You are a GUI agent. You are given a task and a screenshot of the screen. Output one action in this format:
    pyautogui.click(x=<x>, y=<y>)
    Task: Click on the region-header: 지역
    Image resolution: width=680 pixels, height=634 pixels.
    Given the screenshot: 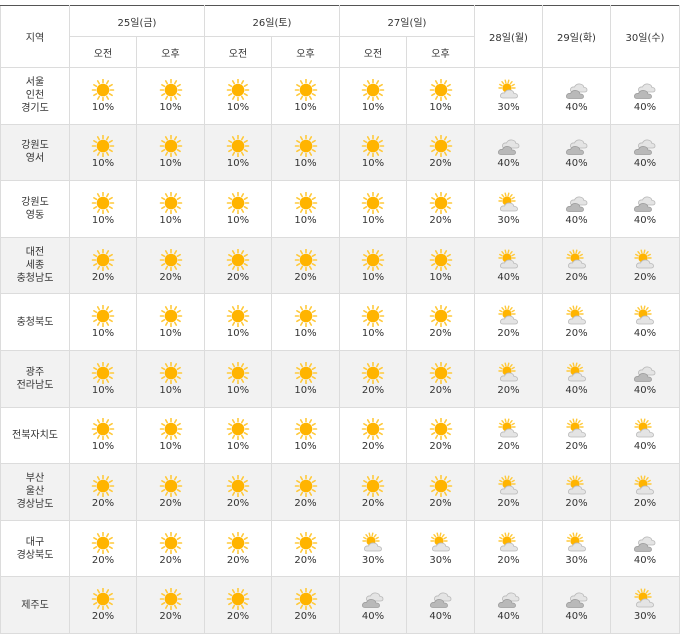 What is the action you would take?
    pyautogui.click(x=35, y=36)
    